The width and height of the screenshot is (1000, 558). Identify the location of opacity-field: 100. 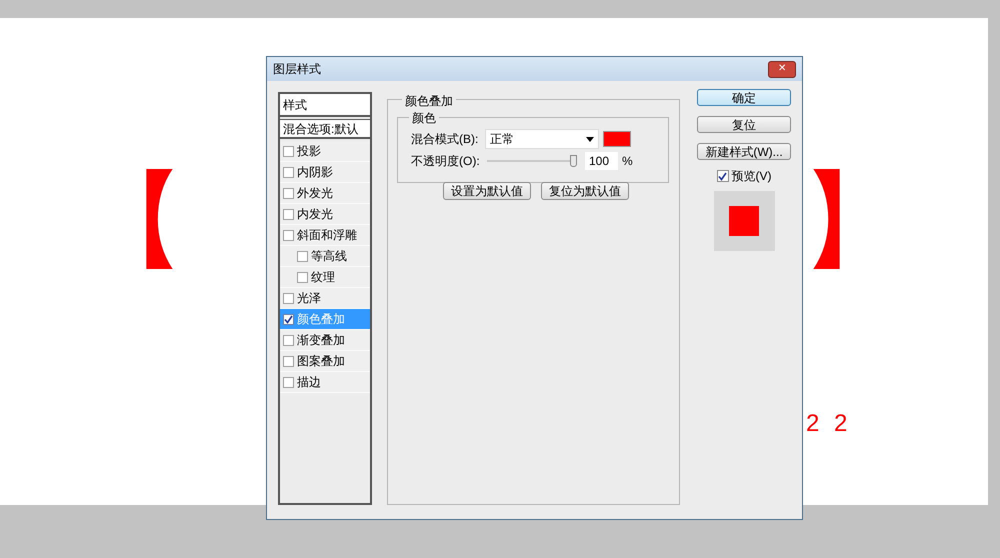
(601, 161).